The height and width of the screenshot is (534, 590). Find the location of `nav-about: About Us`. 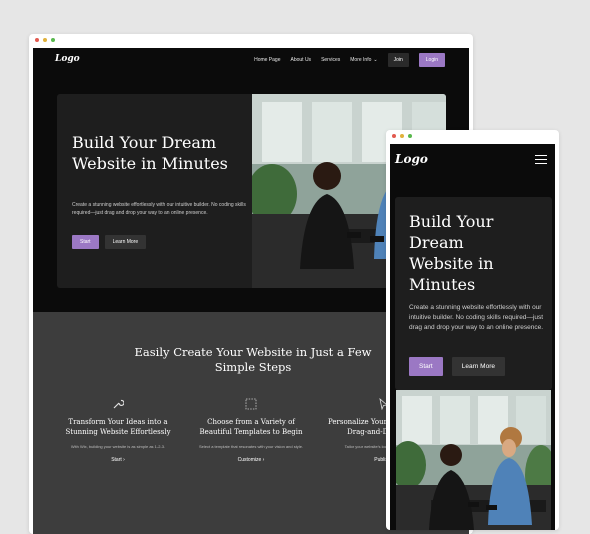

nav-about: About Us is located at coordinates (300, 60).